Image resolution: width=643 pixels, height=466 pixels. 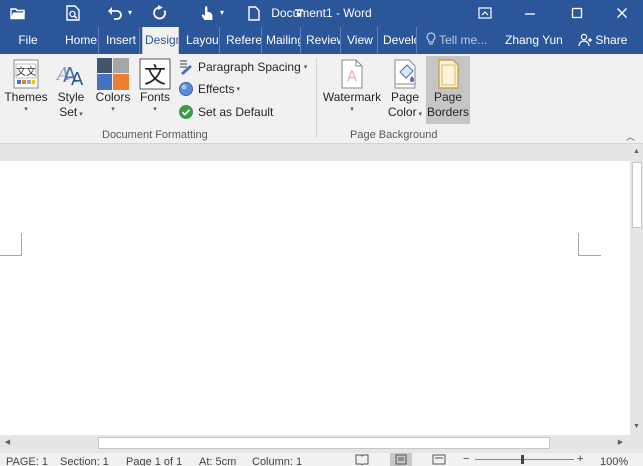 I want to click on zoom-slider-track, so click(x=524, y=459).